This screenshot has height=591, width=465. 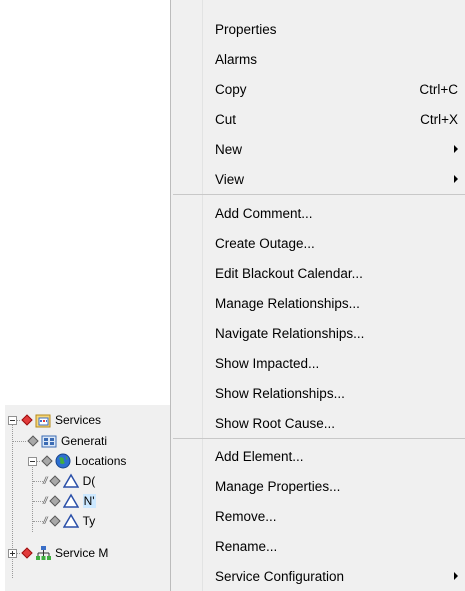 I want to click on menu-item-label: Cut, so click(x=226, y=119).